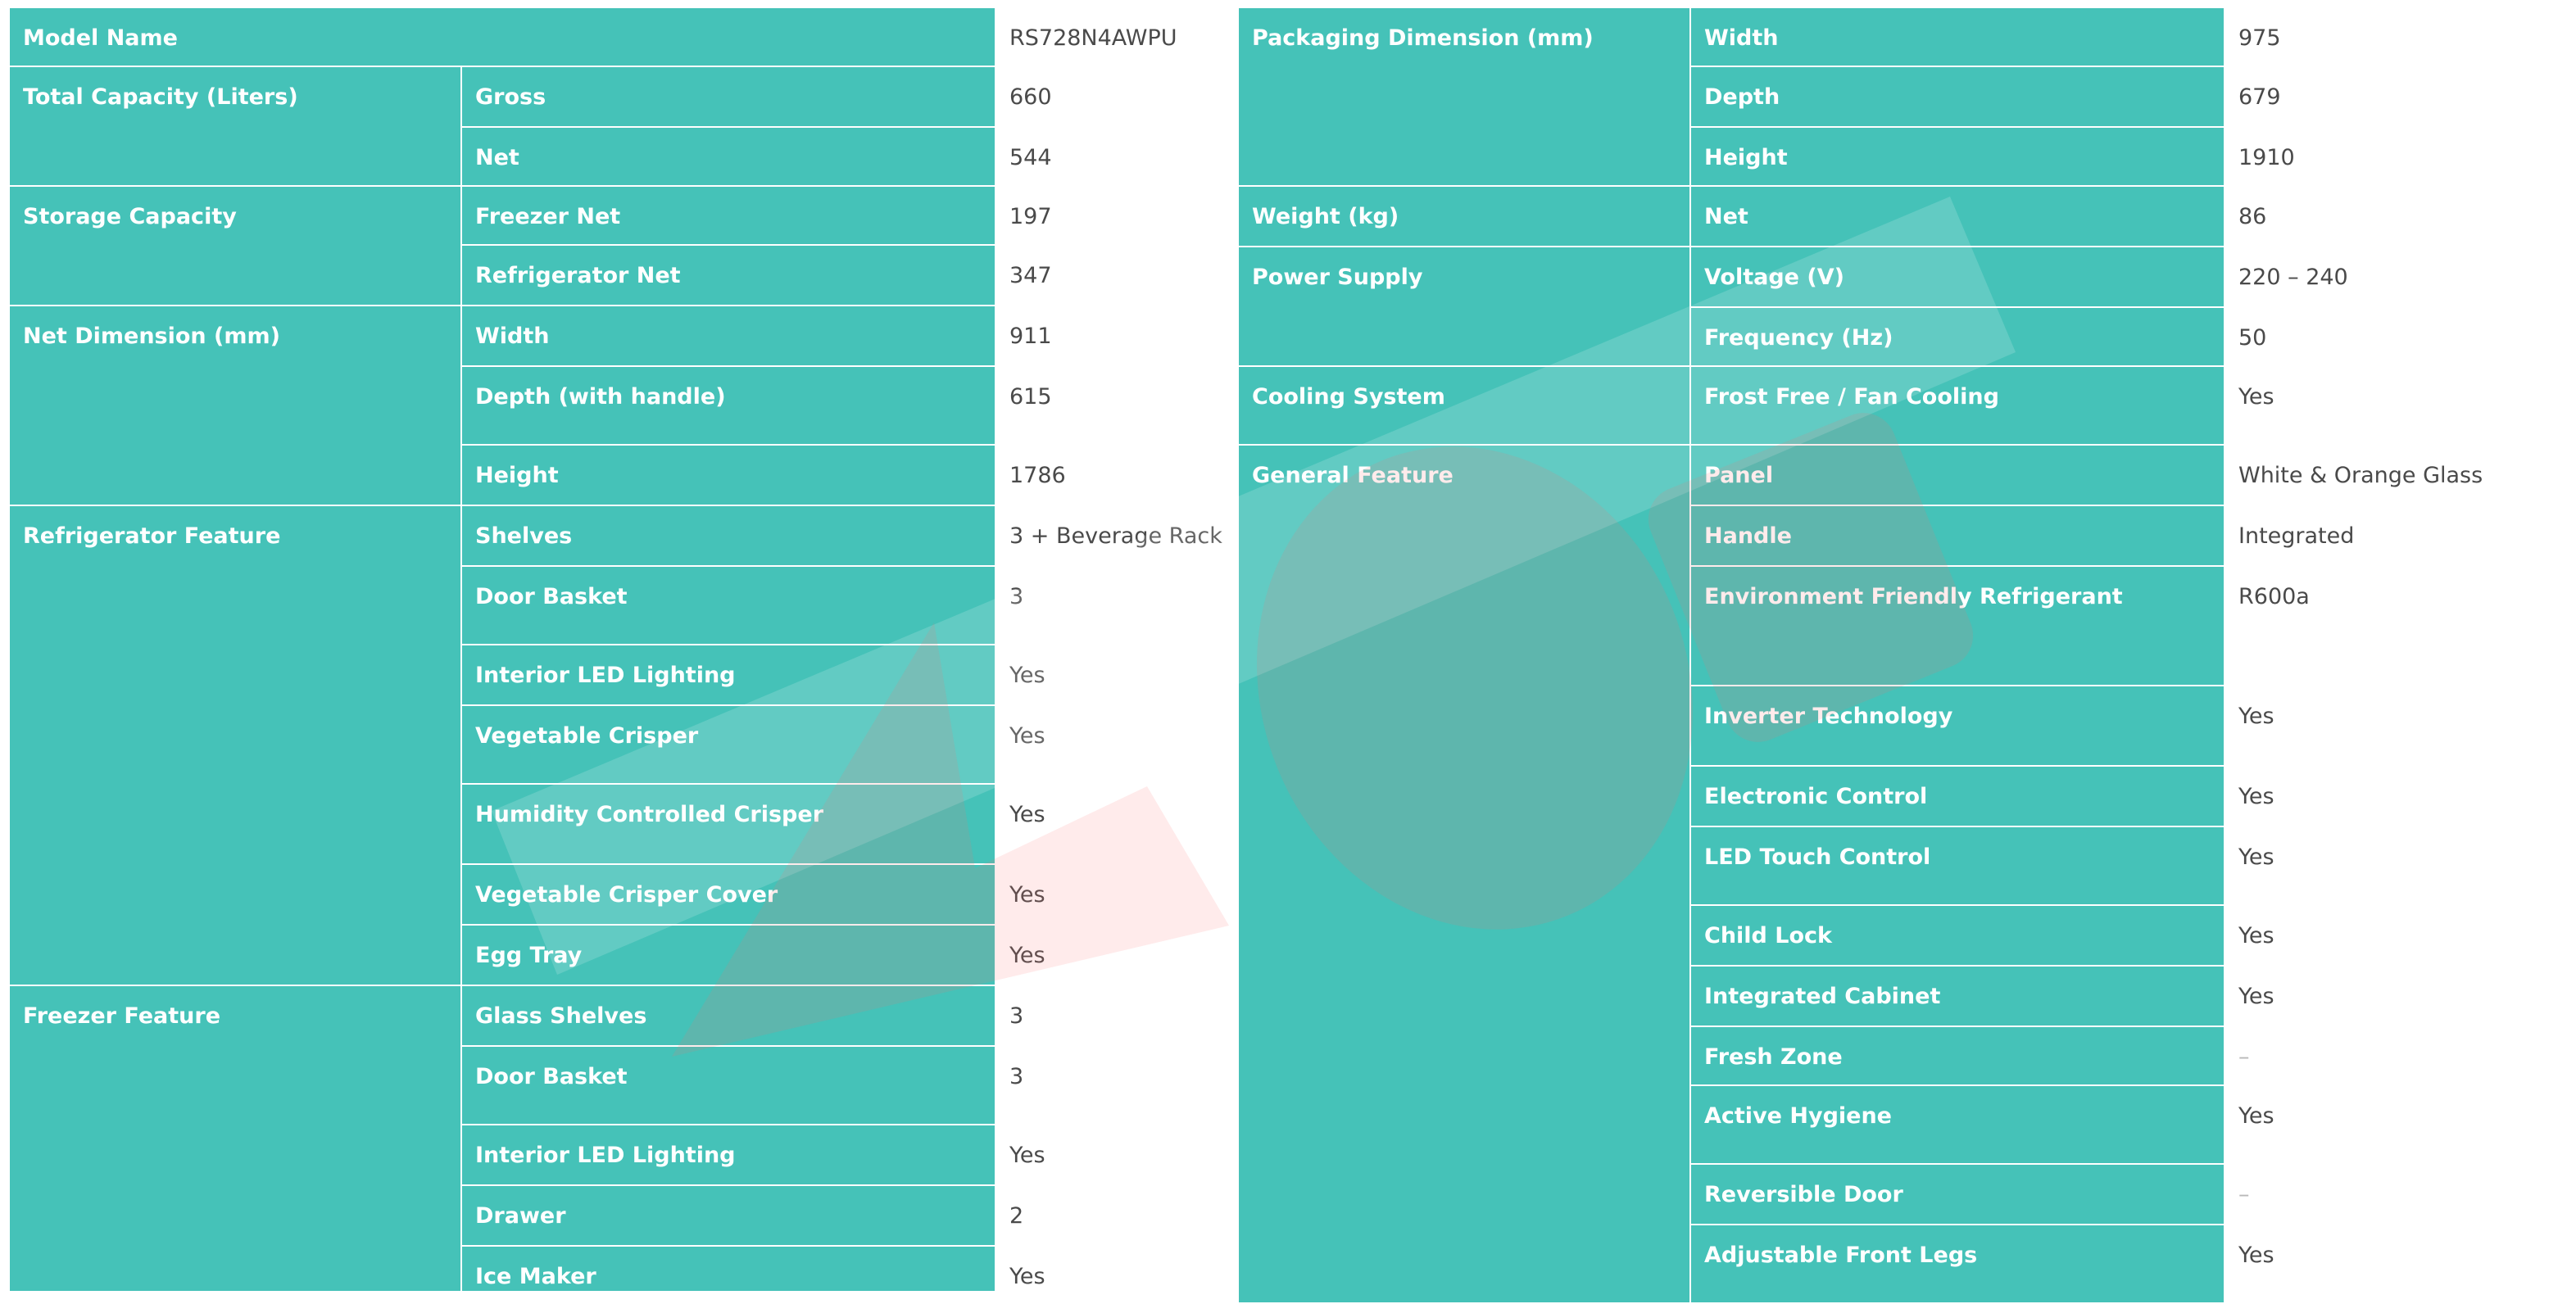 The height and width of the screenshot is (1313, 2576). What do you see at coordinates (728, 406) in the screenshot?
I see `spec-label: Depth (with handle)` at bounding box center [728, 406].